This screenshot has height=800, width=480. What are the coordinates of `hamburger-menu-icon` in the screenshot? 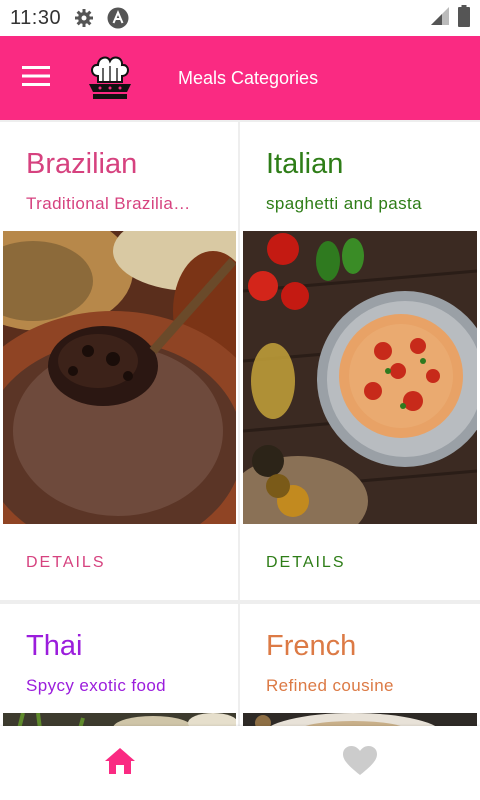 It's located at (36, 78).